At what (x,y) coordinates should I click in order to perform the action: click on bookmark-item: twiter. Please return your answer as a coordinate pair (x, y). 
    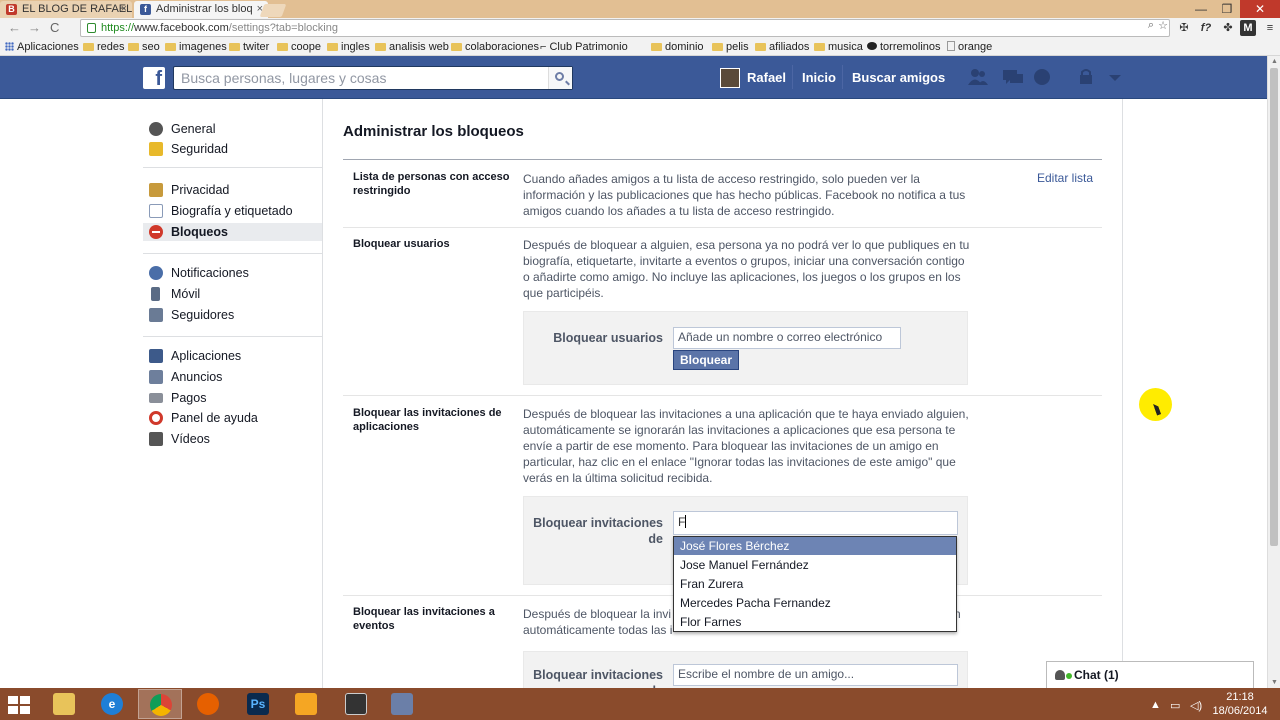
    Looking at the image, I should click on (249, 47).